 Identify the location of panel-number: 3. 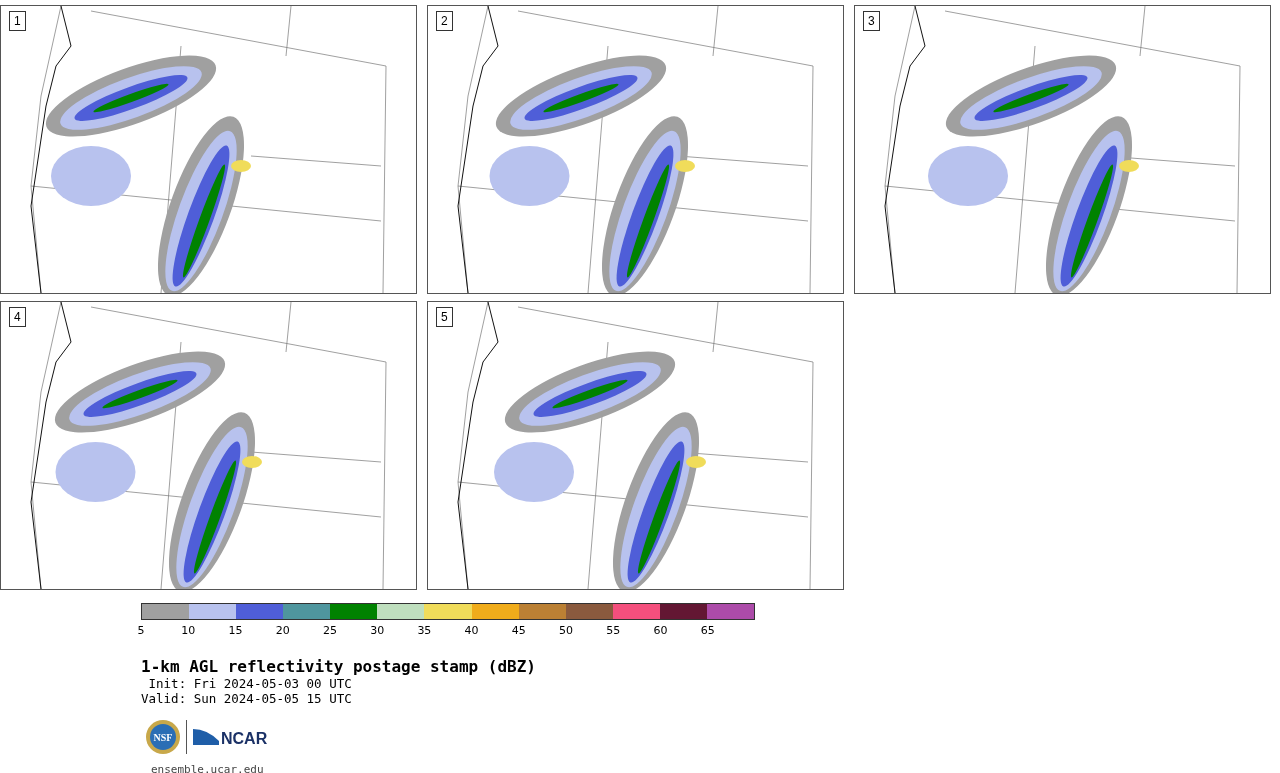
(871, 21).